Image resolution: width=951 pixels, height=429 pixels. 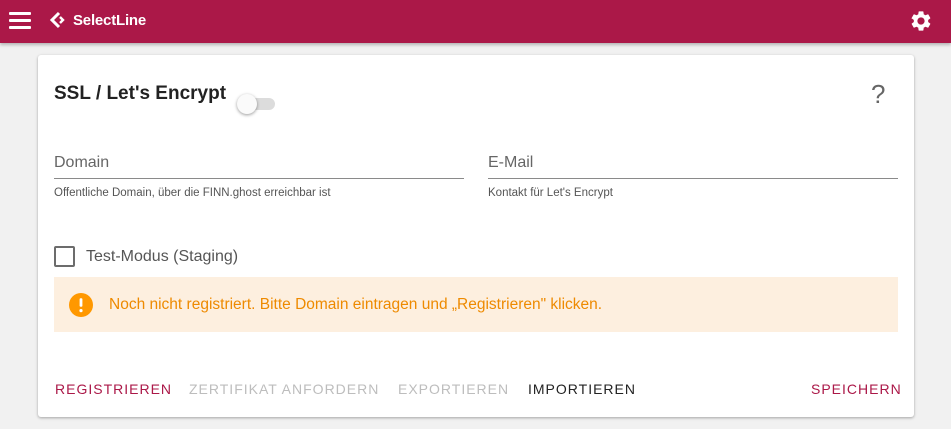 I want to click on import-button: Importieren, so click(x=582, y=389).